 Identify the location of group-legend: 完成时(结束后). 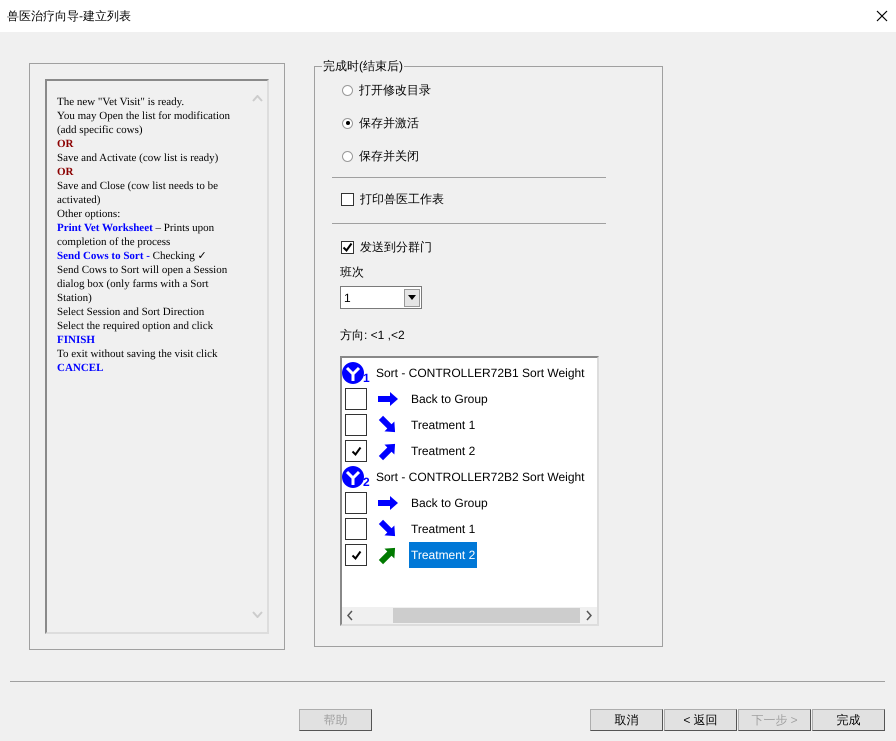
(363, 66).